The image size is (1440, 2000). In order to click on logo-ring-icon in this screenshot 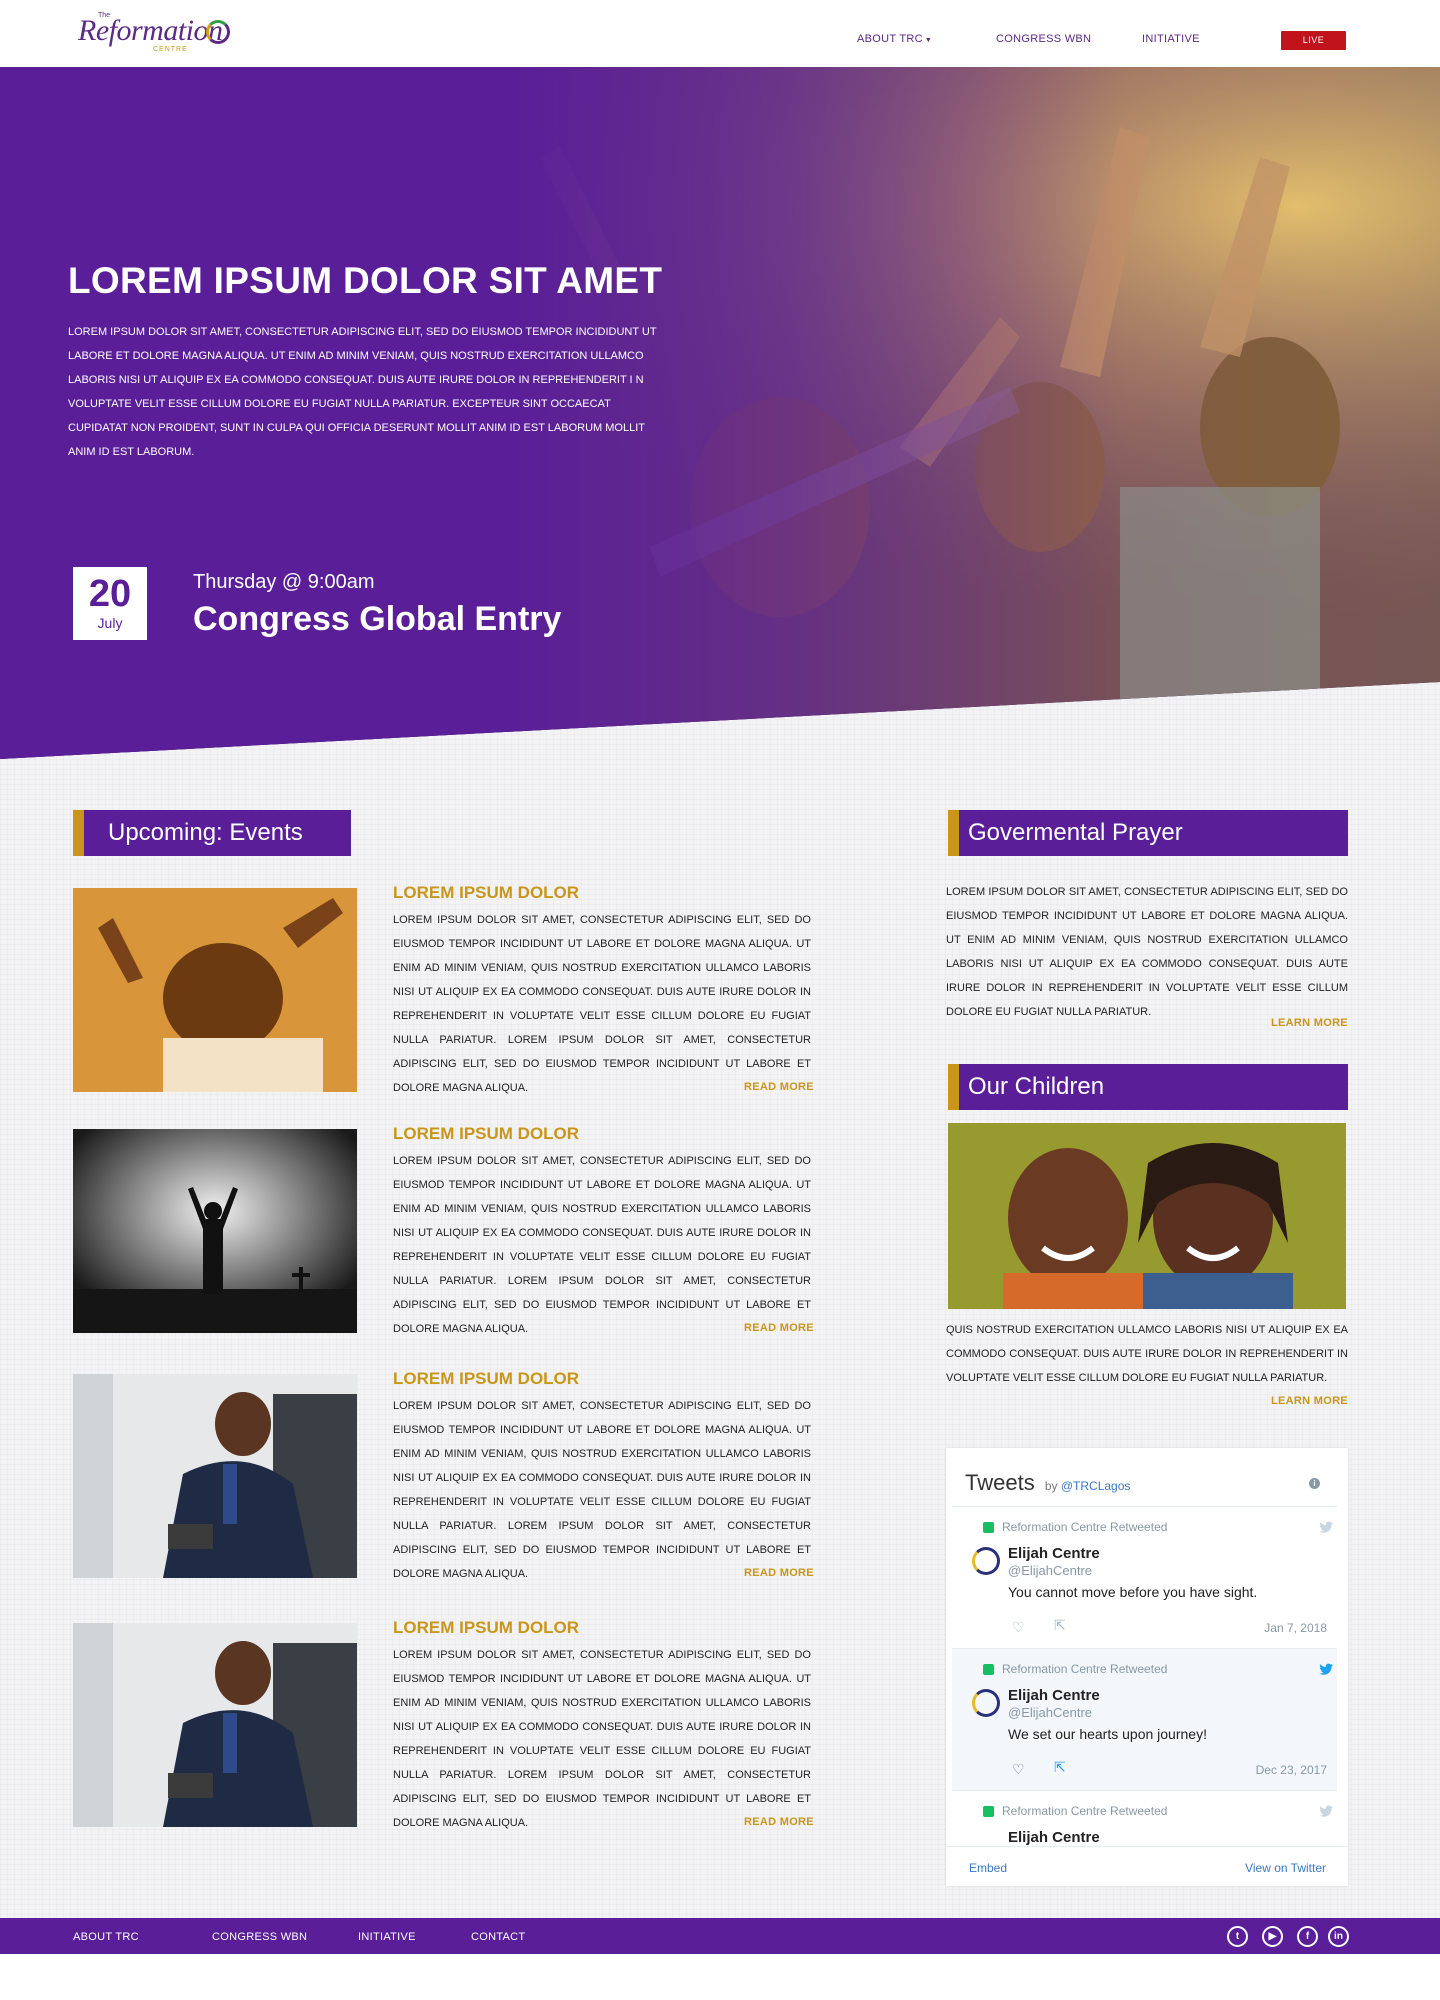, I will do `click(218, 32)`.